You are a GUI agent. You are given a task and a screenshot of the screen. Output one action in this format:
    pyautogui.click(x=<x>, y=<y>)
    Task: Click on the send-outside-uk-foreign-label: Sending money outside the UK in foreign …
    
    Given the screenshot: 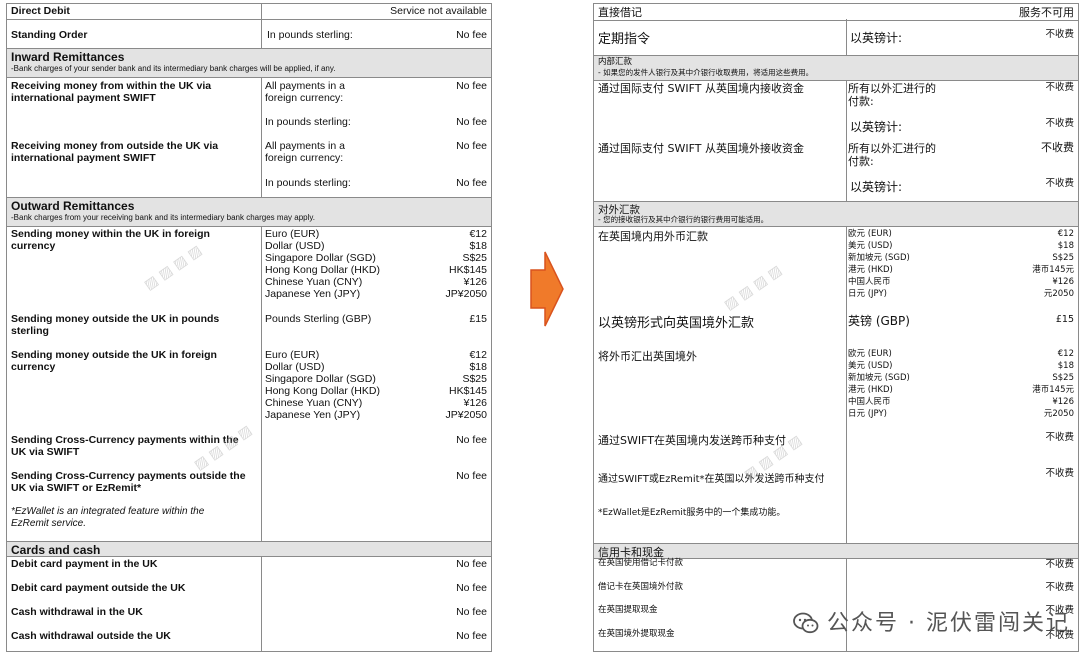 What is the action you would take?
    pyautogui.click(x=114, y=361)
    